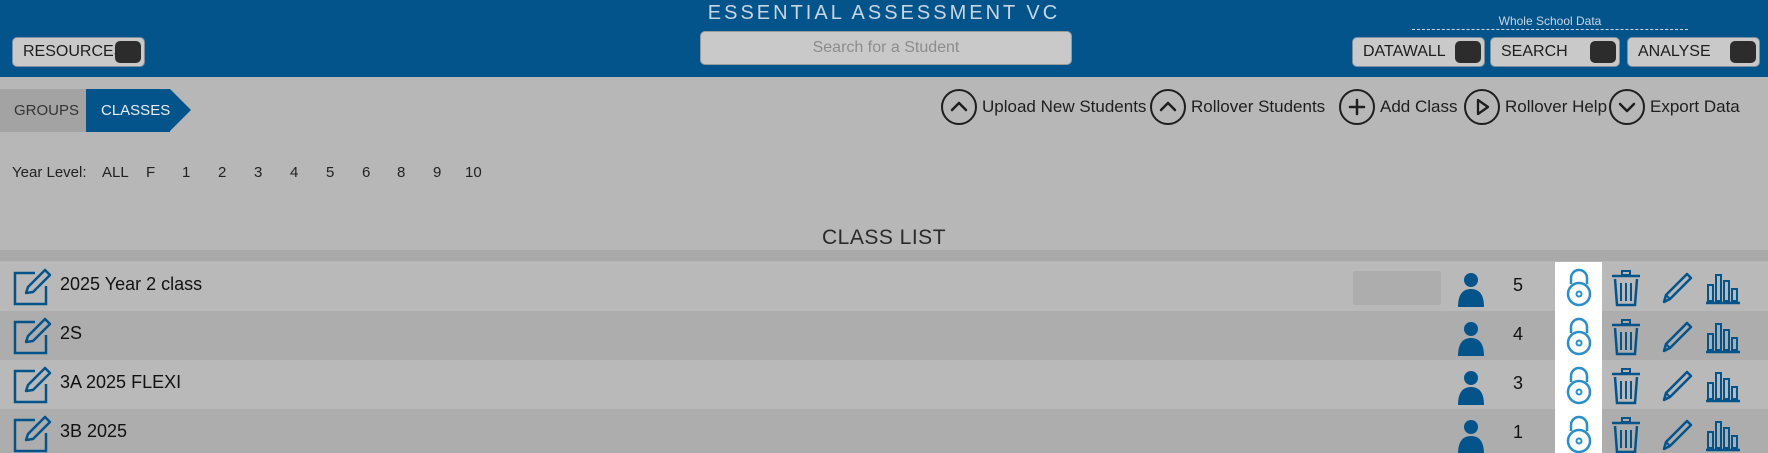 This screenshot has height=453, width=1768. I want to click on export-data-button: Export Data, so click(1674, 107).